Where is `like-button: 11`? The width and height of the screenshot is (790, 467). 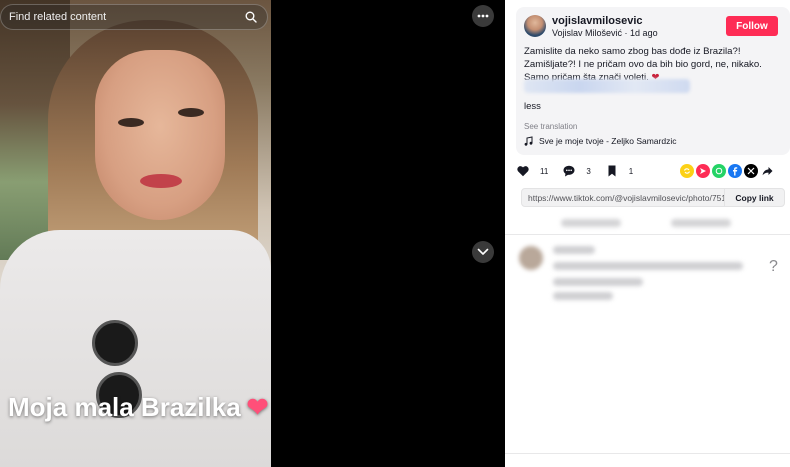
like-button: 11 is located at coordinates (532, 171).